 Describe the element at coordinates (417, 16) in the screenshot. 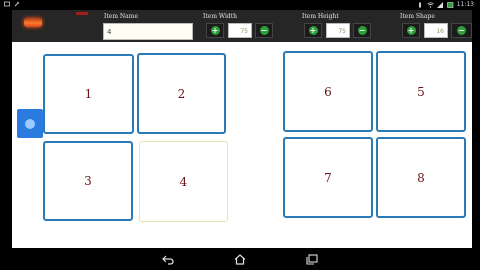

I see `item-shape-label: Item Shape` at that location.